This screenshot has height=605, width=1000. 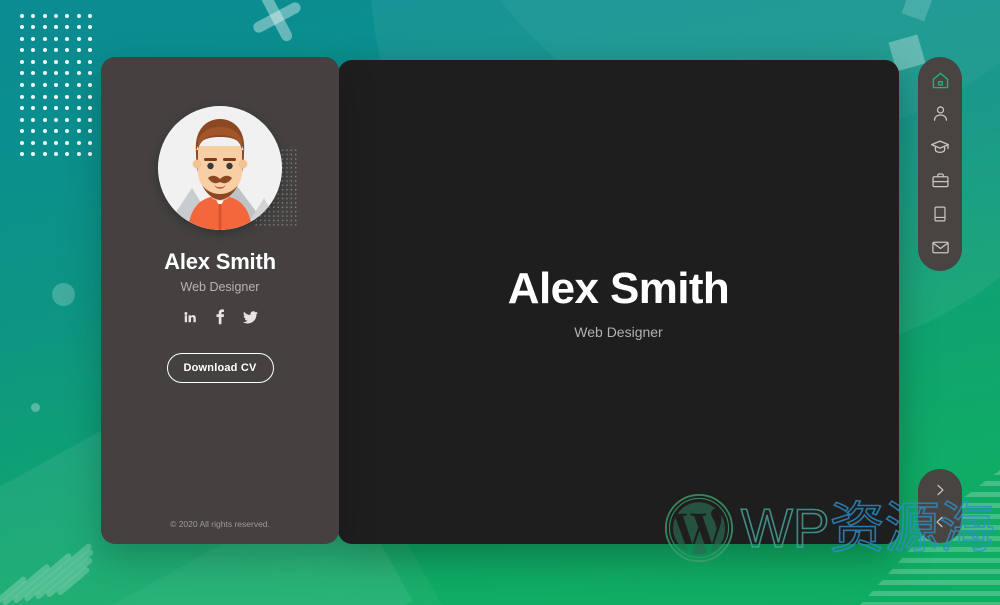 What do you see at coordinates (618, 332) in the screenshot?
I see `hero-subtitle: Web Designer` at bounding box center [618, 332].